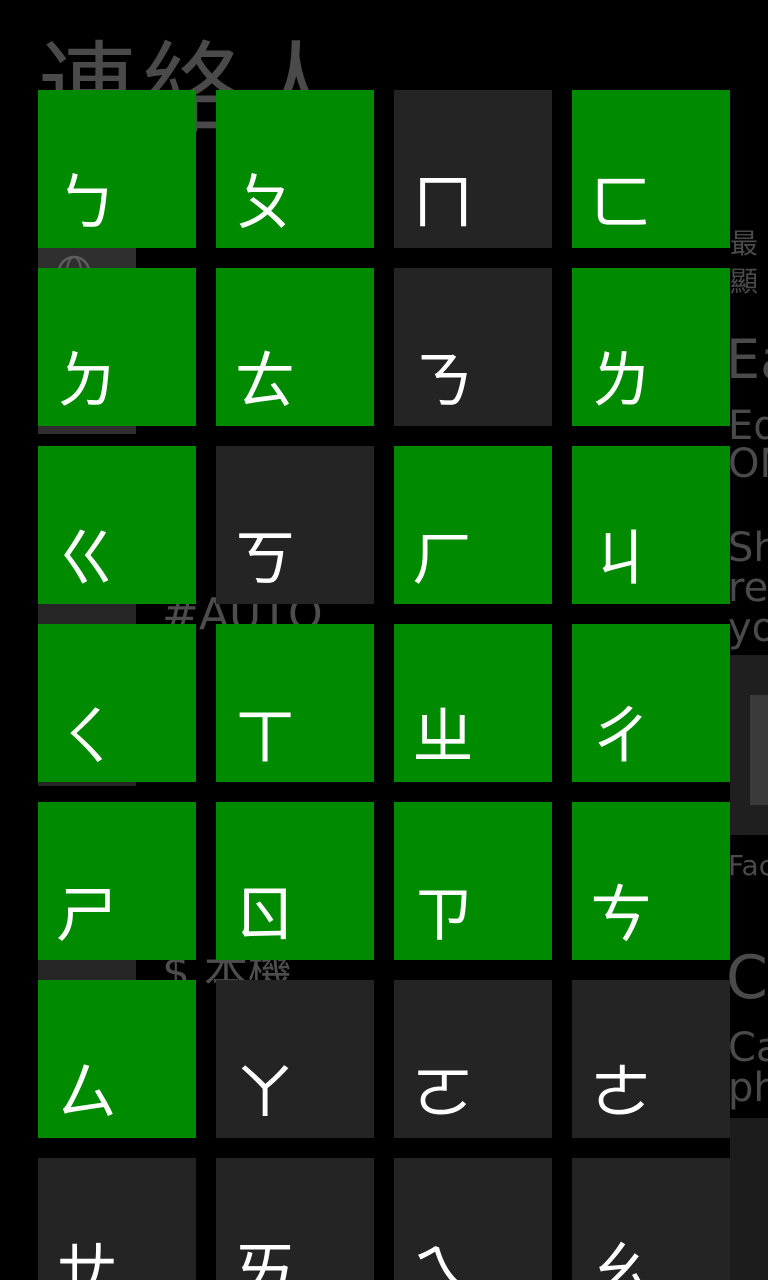 Image resolution: width=768 pixels, height=1280 pixels. What do you see at coordinates (265, 558) in the screenshot?
I see `jump-tile-label: ㄎ` at bounding box center [265, 558].